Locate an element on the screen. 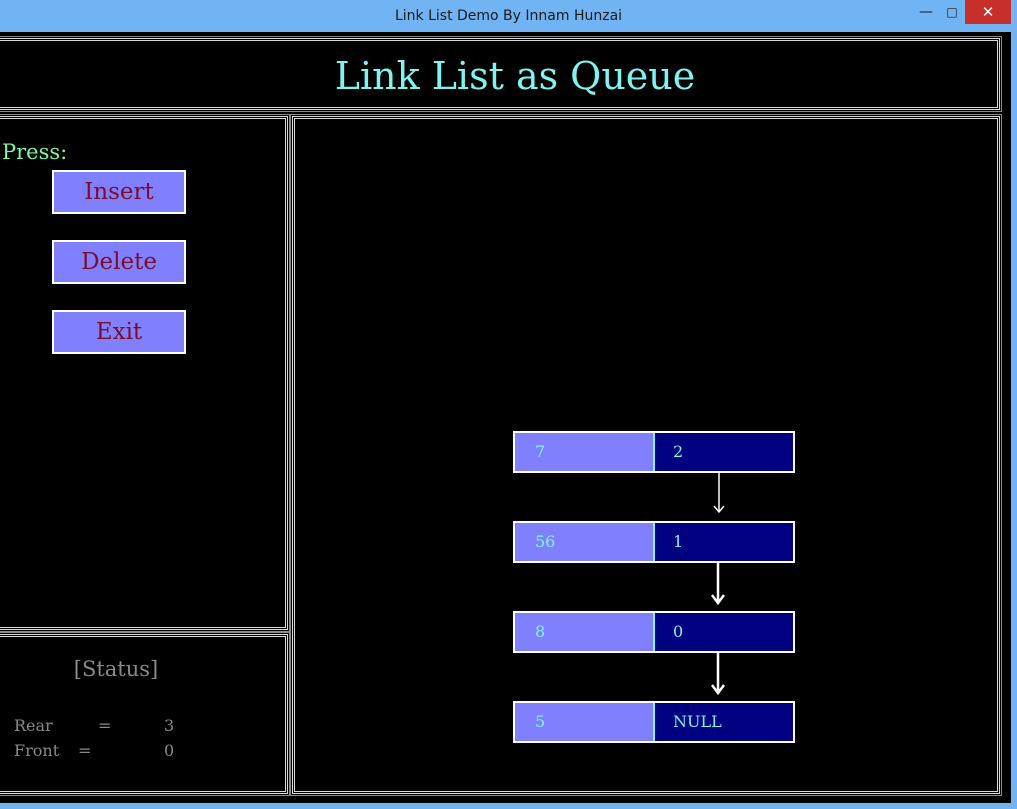  queue-node: 56 1 is located at coordinates (654, 542).